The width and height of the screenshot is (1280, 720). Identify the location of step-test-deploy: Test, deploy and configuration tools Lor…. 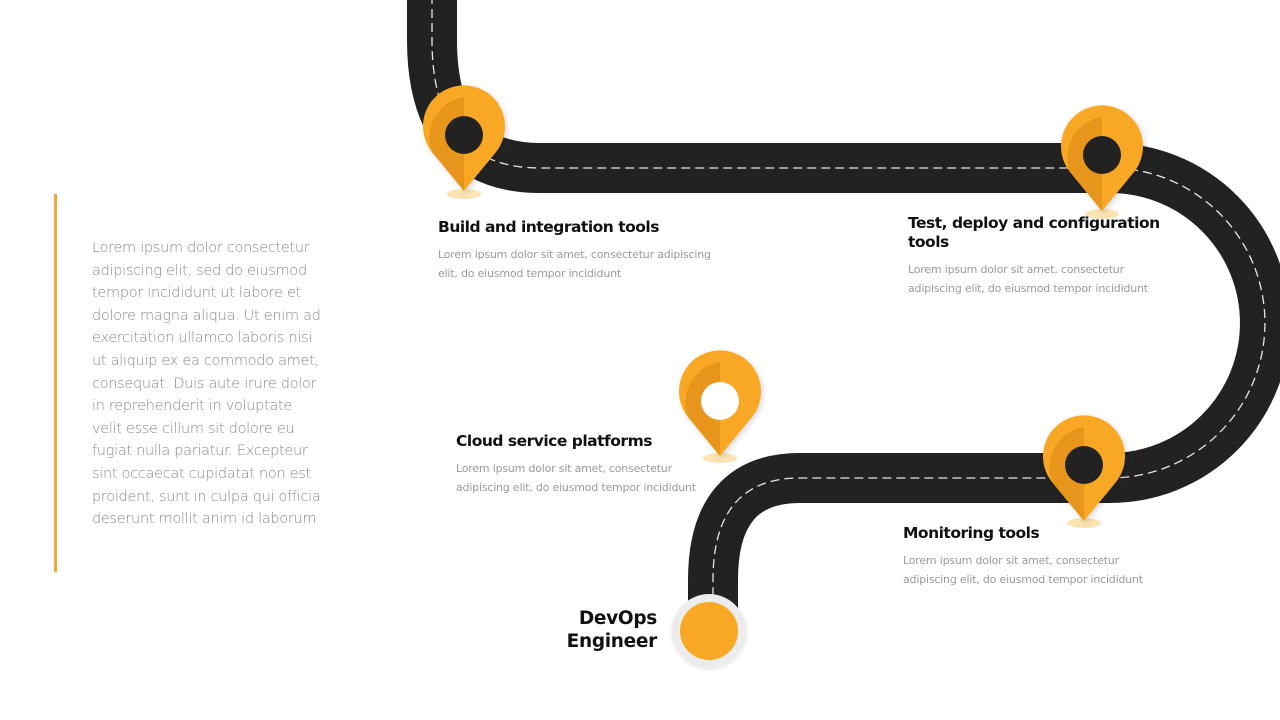
(1035, 256).